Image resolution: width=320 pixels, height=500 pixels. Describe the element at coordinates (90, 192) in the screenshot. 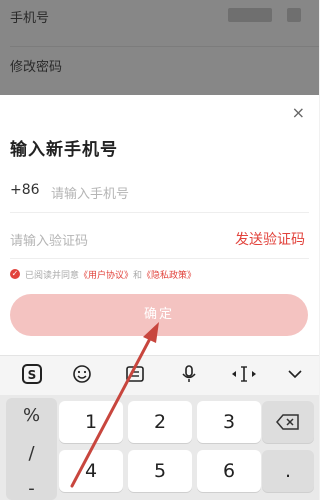

I see `phone-input: 请输入手机号` at that location.